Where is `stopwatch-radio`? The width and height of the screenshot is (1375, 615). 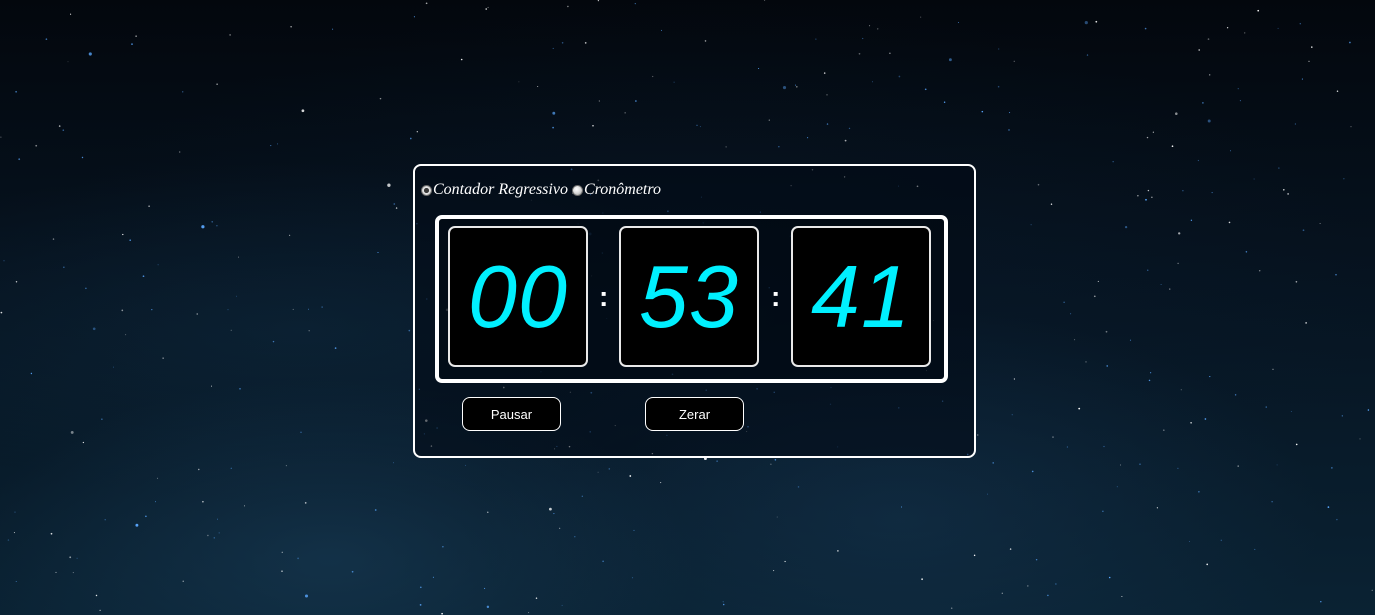 stopwatch-radio is located at coordinates (577, 190).